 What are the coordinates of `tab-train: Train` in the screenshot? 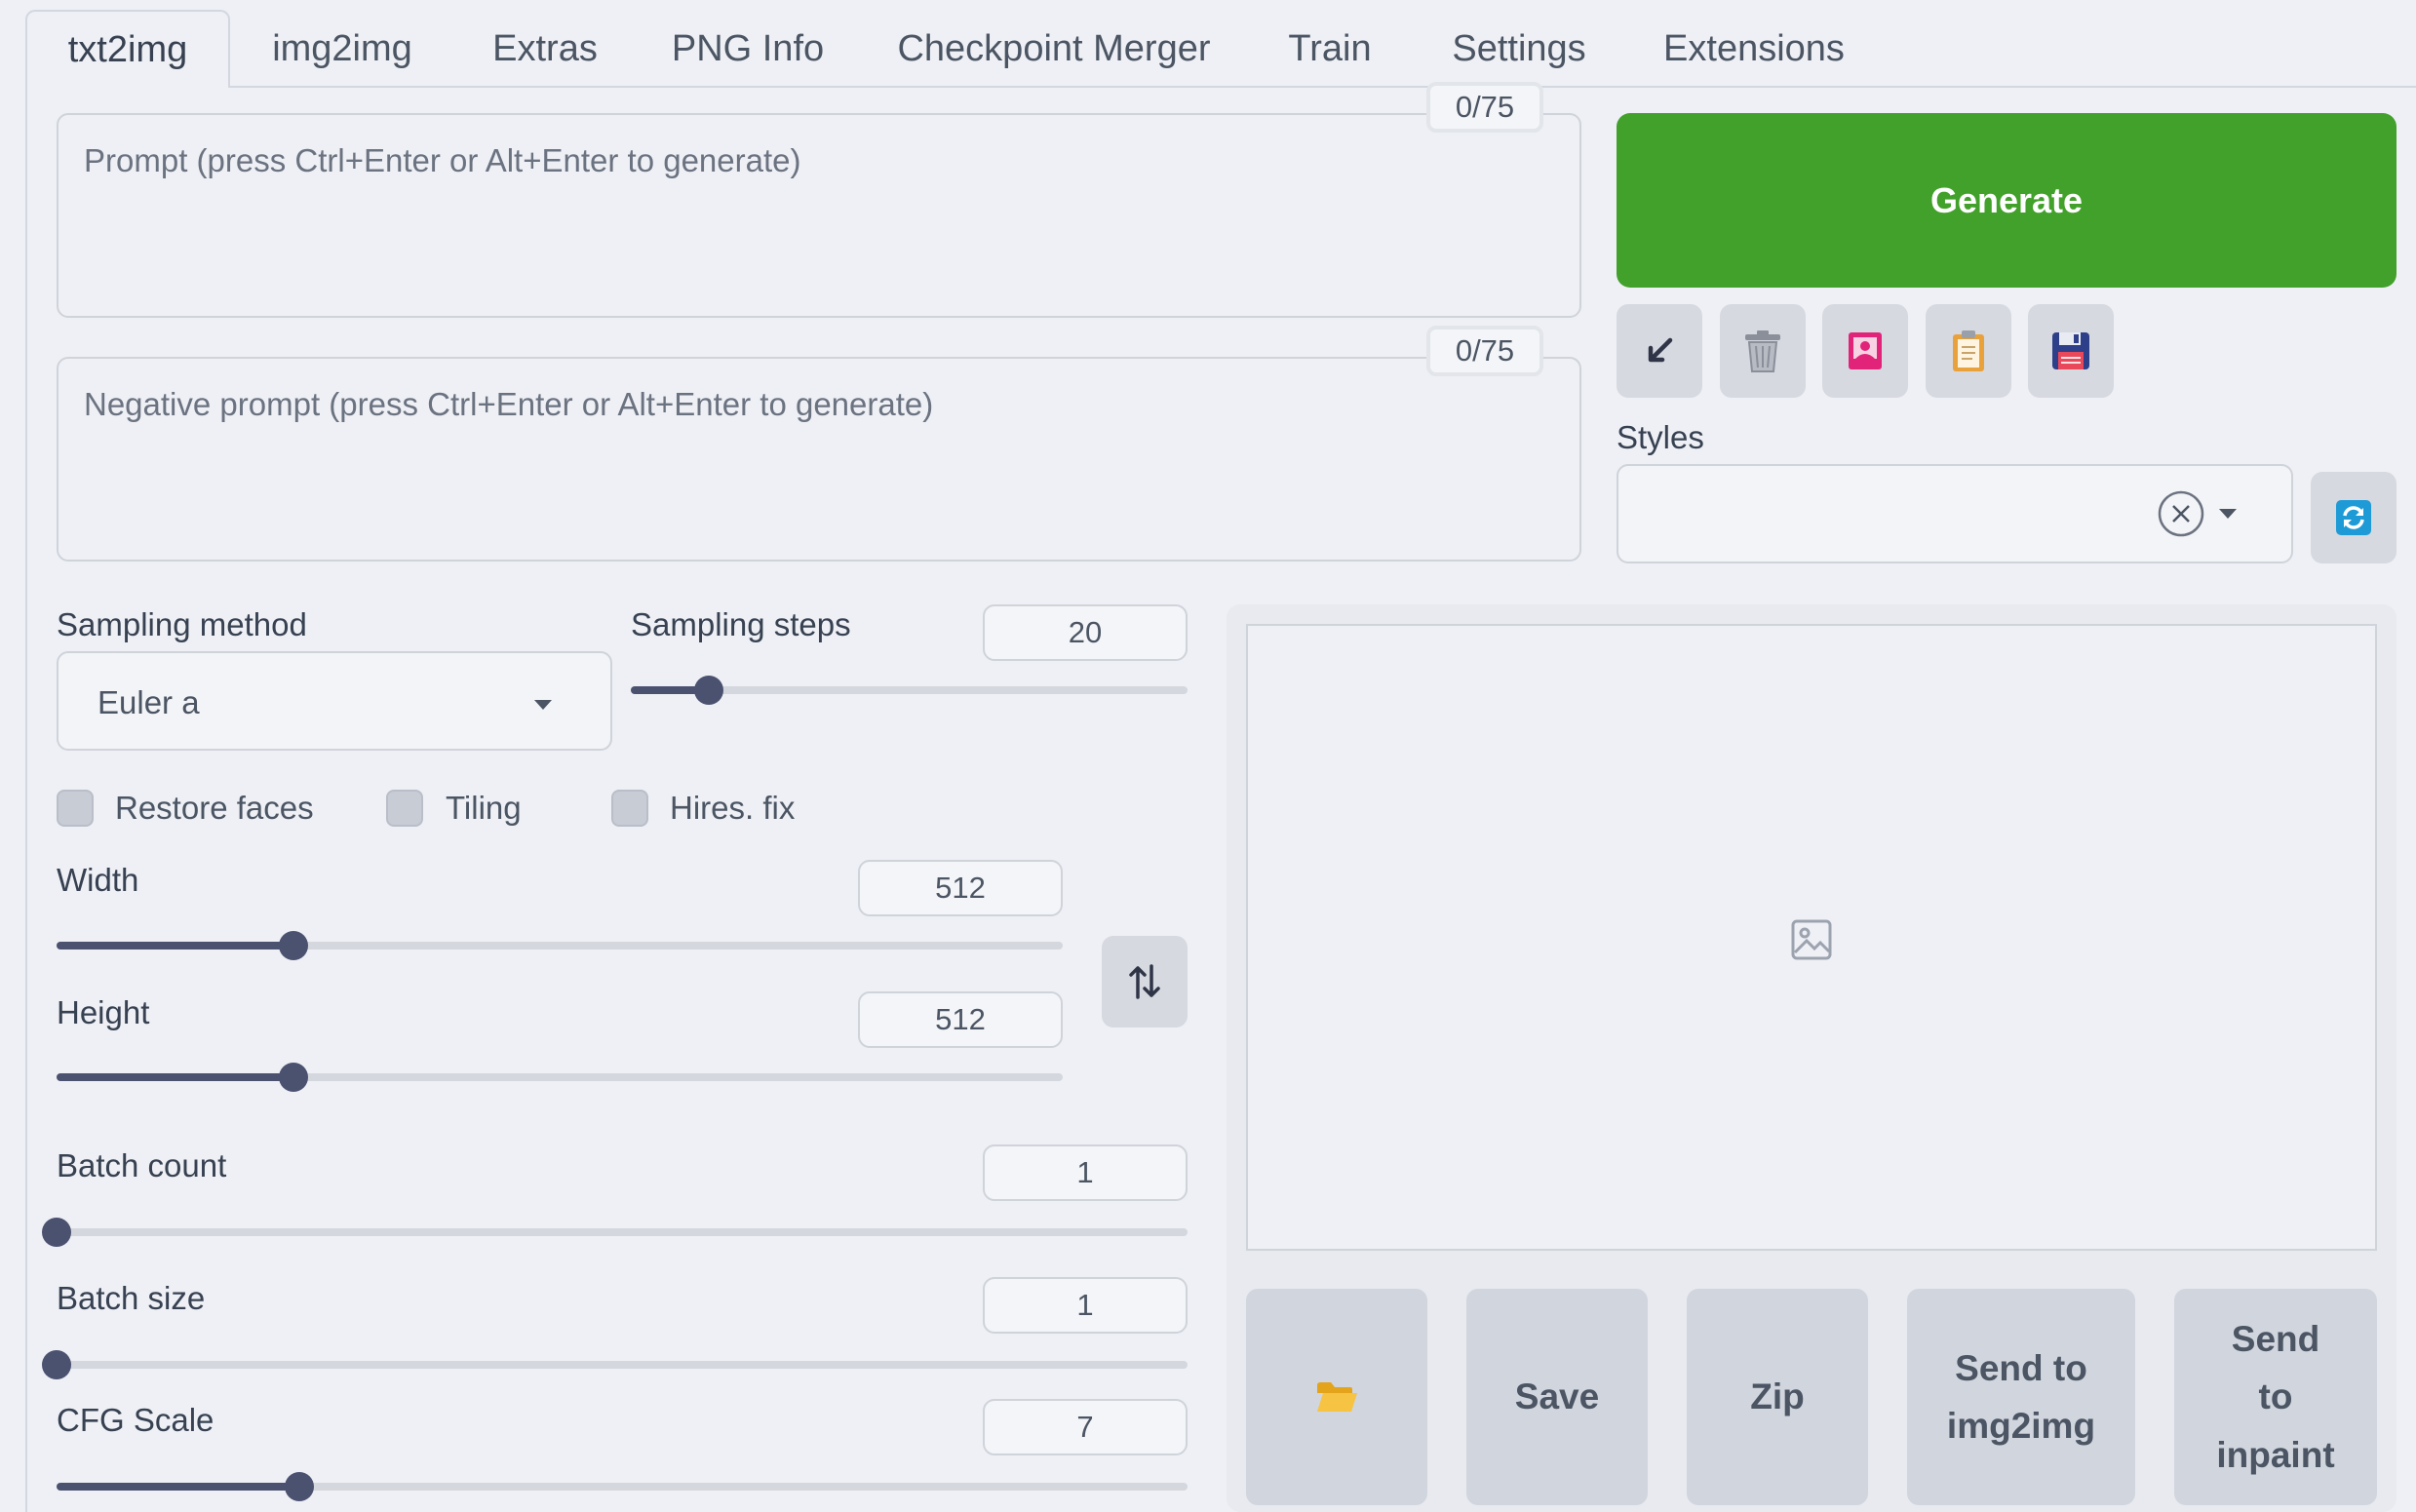 It's located at (1329, 49).